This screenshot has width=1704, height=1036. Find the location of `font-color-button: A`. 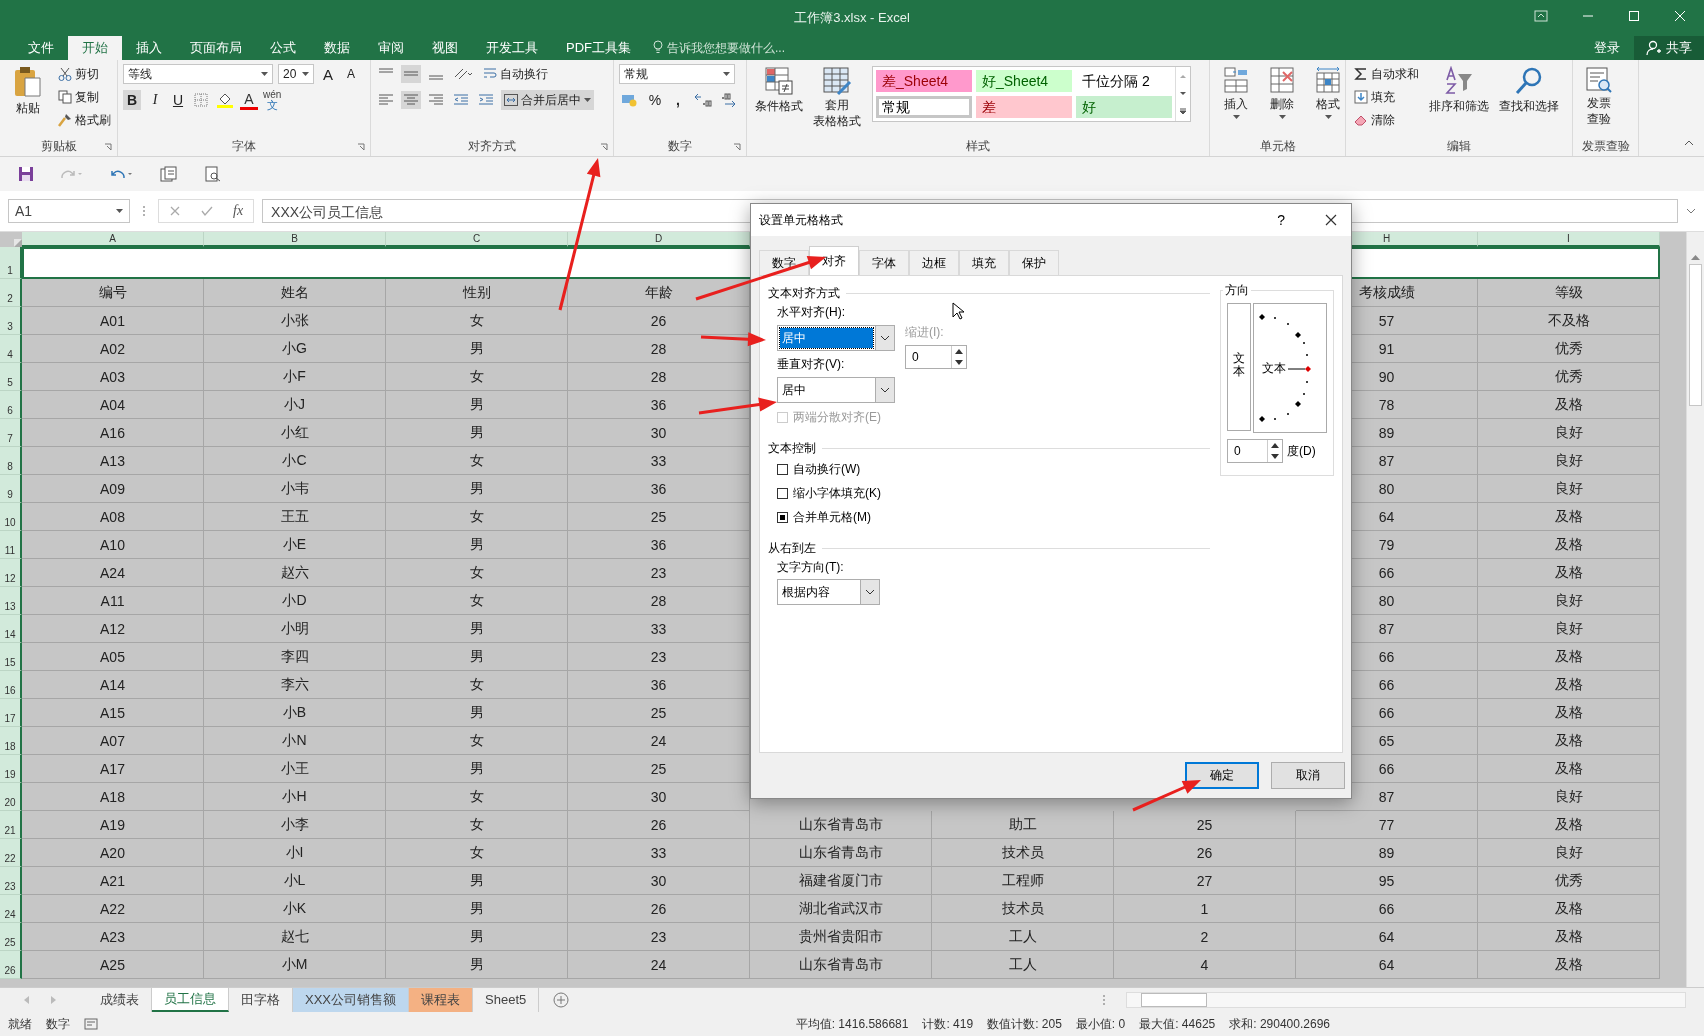

font-color-button: A is located at coordinates (249, 100).